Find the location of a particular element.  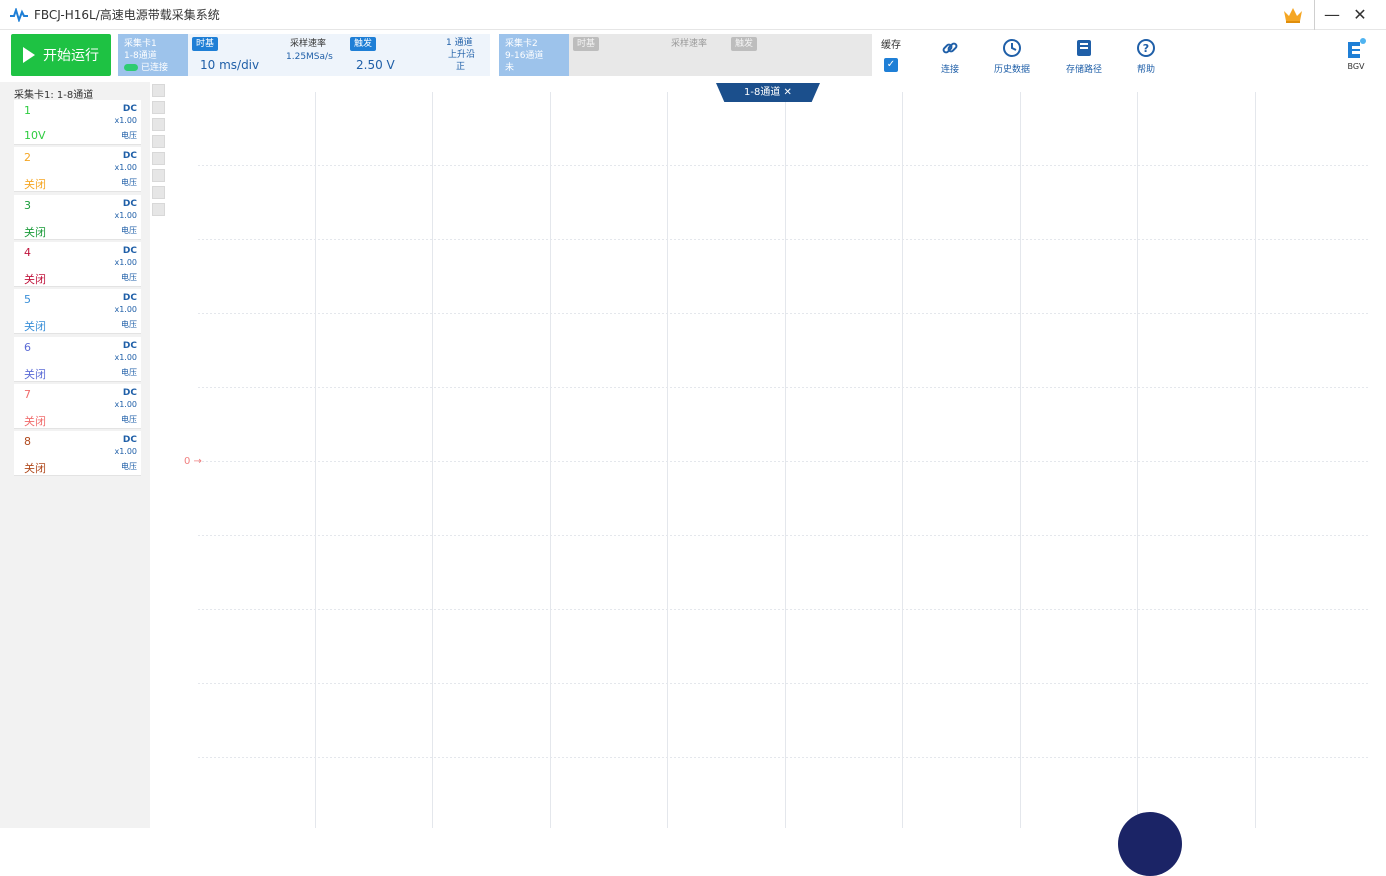

logo-label: BGV is located at coordinates (1356, 66).